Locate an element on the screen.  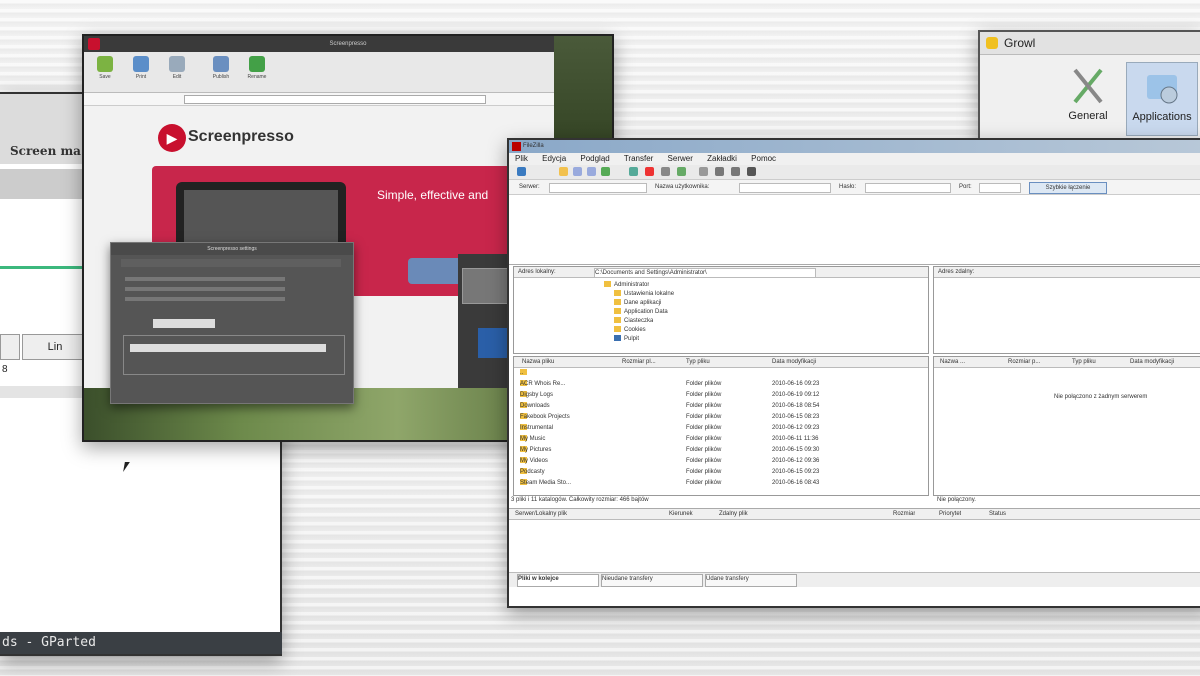
ribbon-save-button: Save is located at coordinates (105, 72).